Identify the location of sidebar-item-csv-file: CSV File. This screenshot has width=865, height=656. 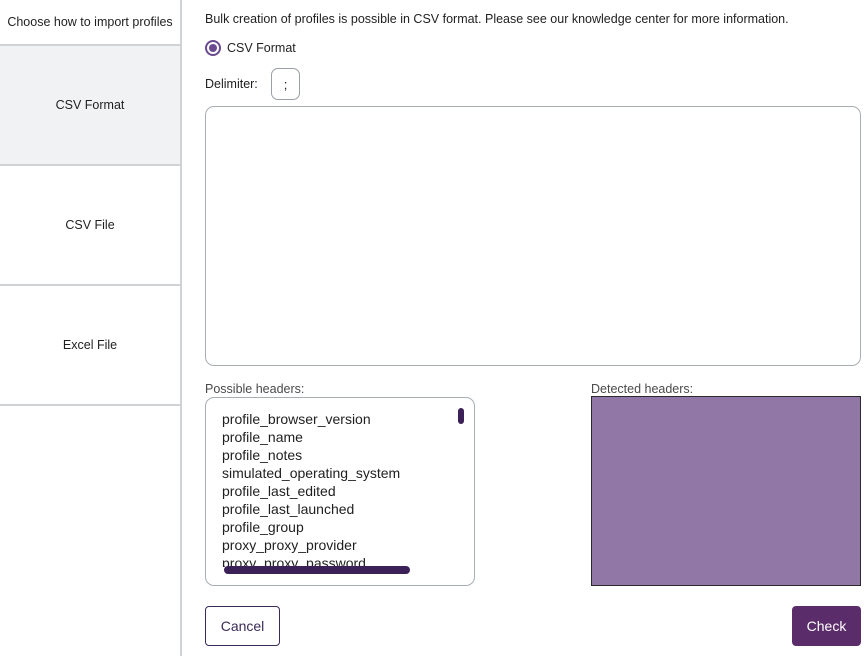
(90, 226).